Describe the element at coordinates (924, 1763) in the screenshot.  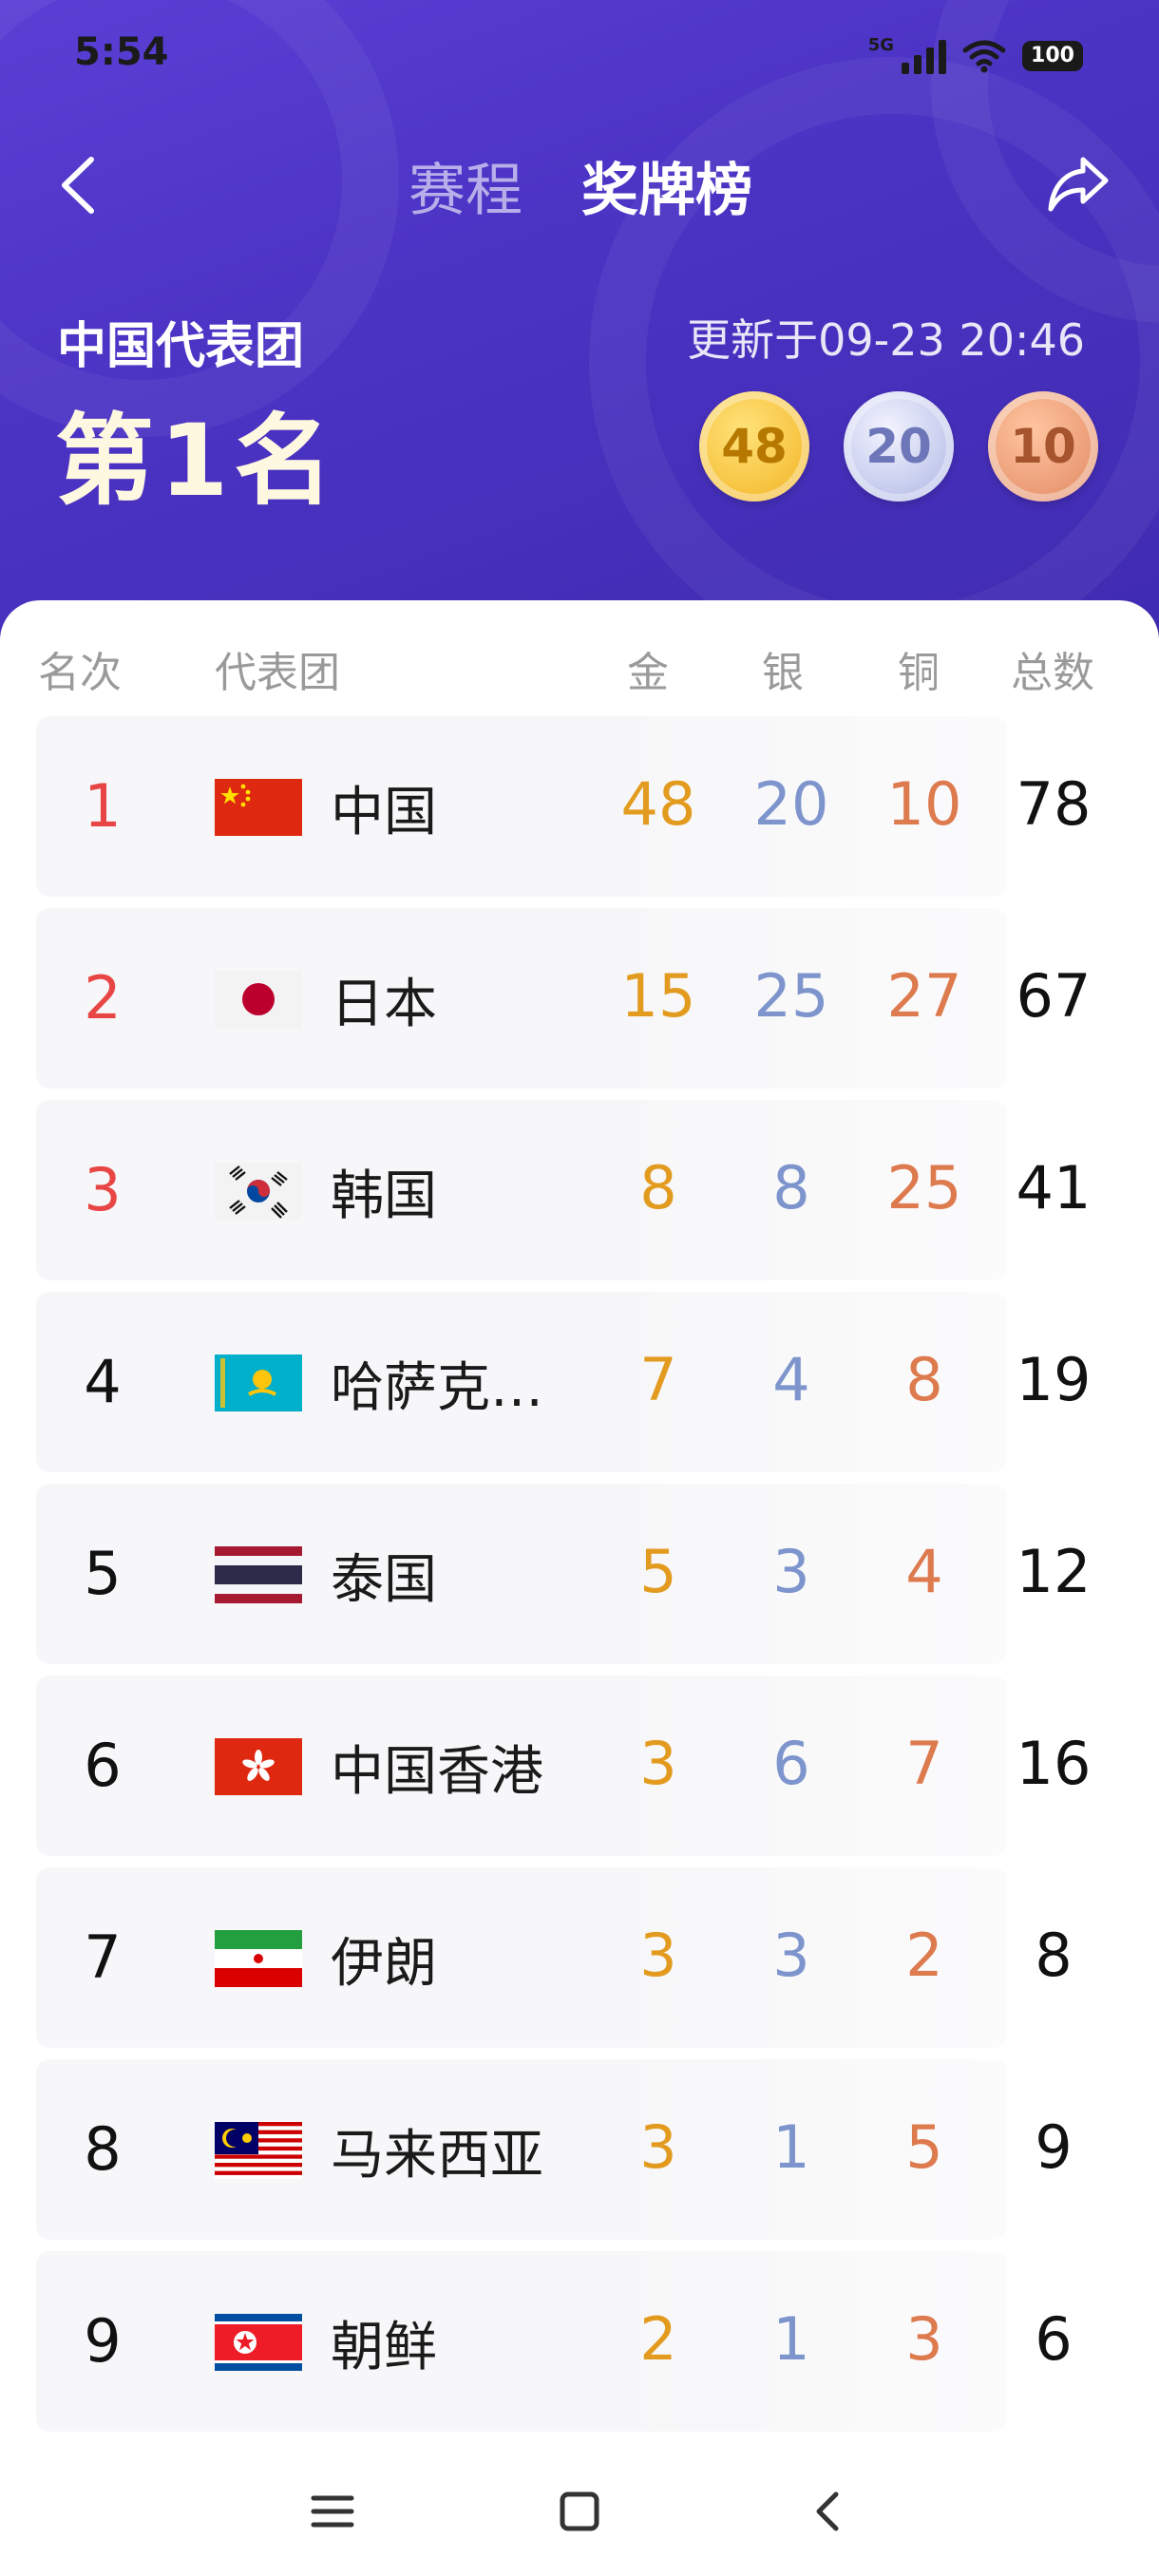
I see `row-bronze: 7` at that location.